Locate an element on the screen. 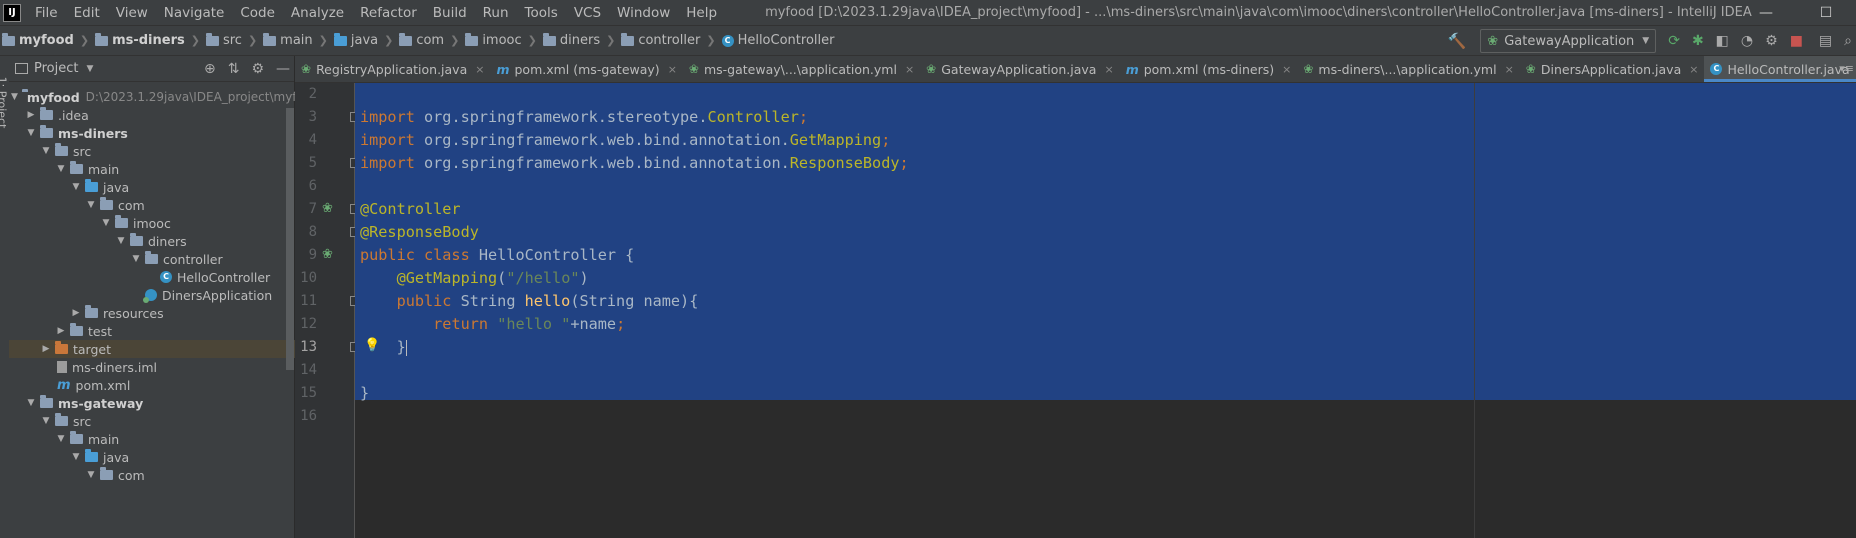 The height and width of the screenshot is (538, 1856). tree-item-pom-xml: m pom.xml is located at coordinates (173, 385).